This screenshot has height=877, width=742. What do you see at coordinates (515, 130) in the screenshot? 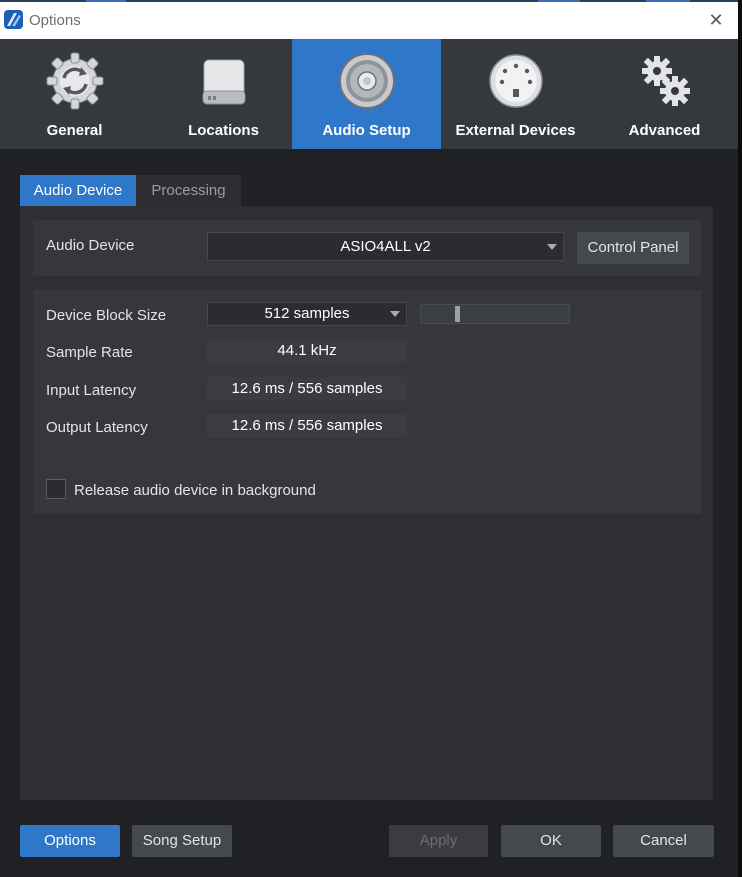
I see `nav-label: External Devices` at bounding box center [515, 130].